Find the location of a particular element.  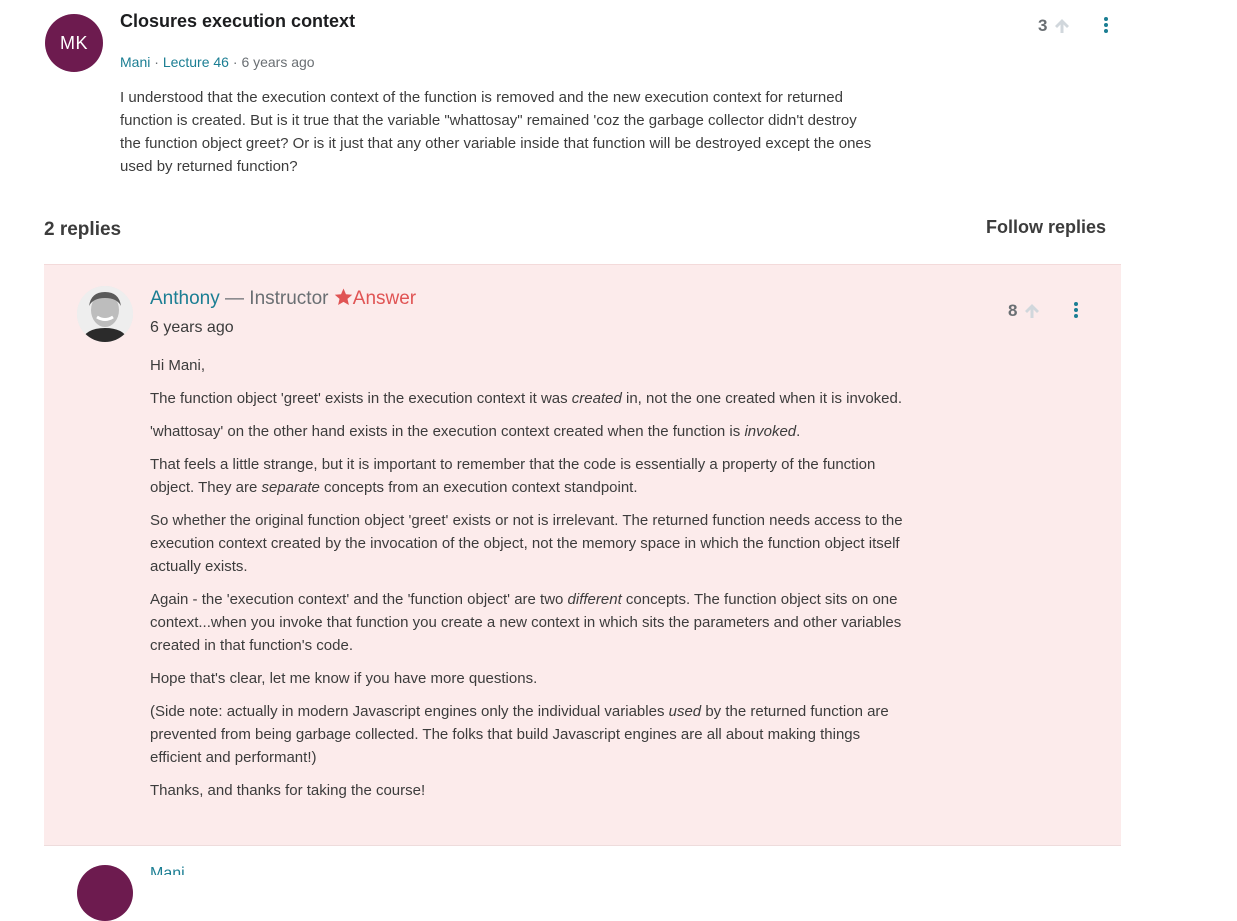

lecture-link: Lecture 46 is located at coordinates (196, 62).